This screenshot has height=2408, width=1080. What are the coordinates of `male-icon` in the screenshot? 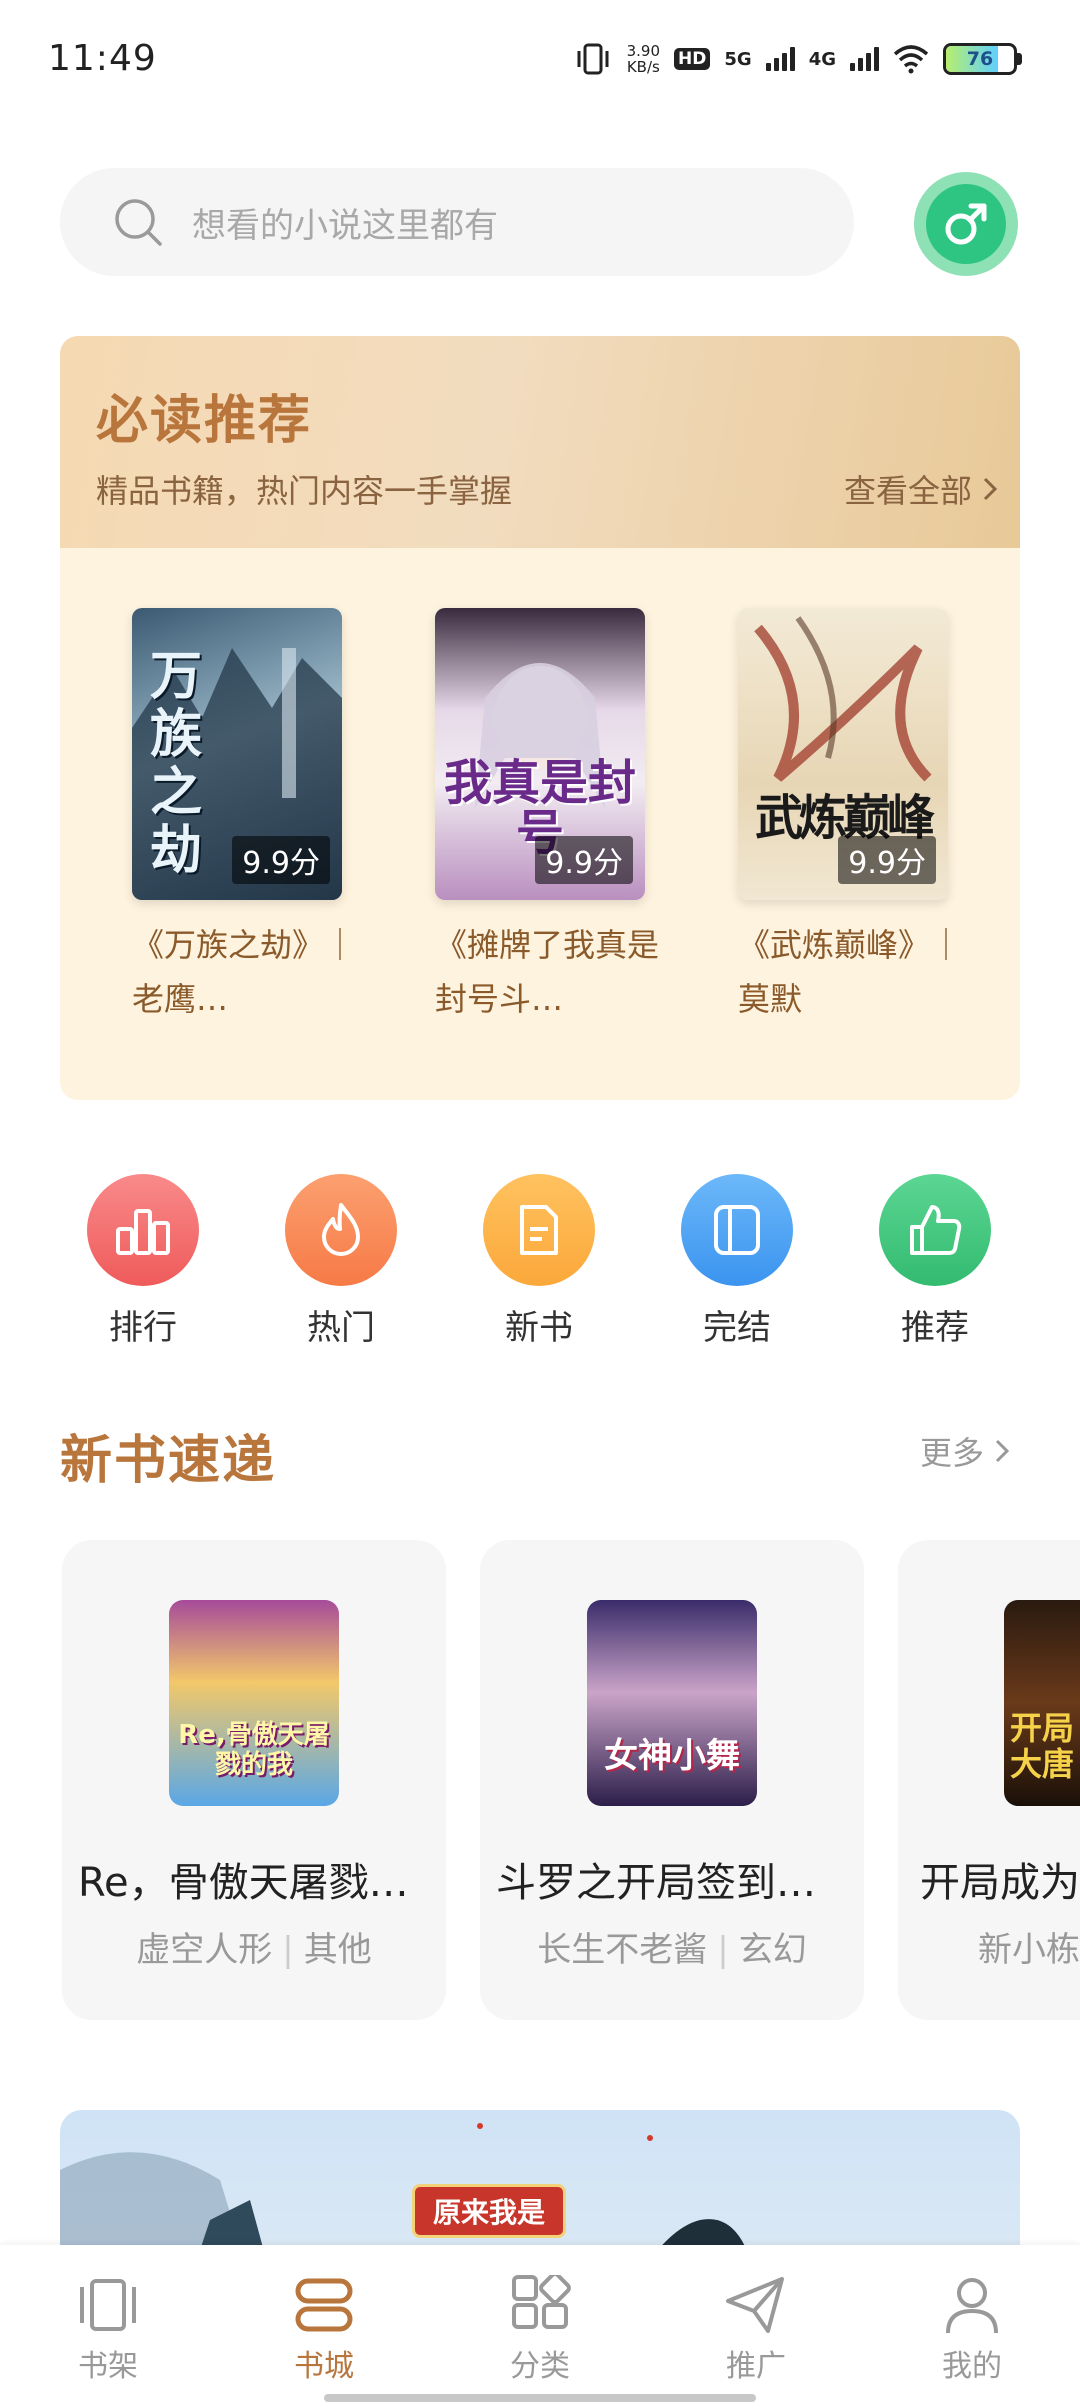 It's located at (966, 224).